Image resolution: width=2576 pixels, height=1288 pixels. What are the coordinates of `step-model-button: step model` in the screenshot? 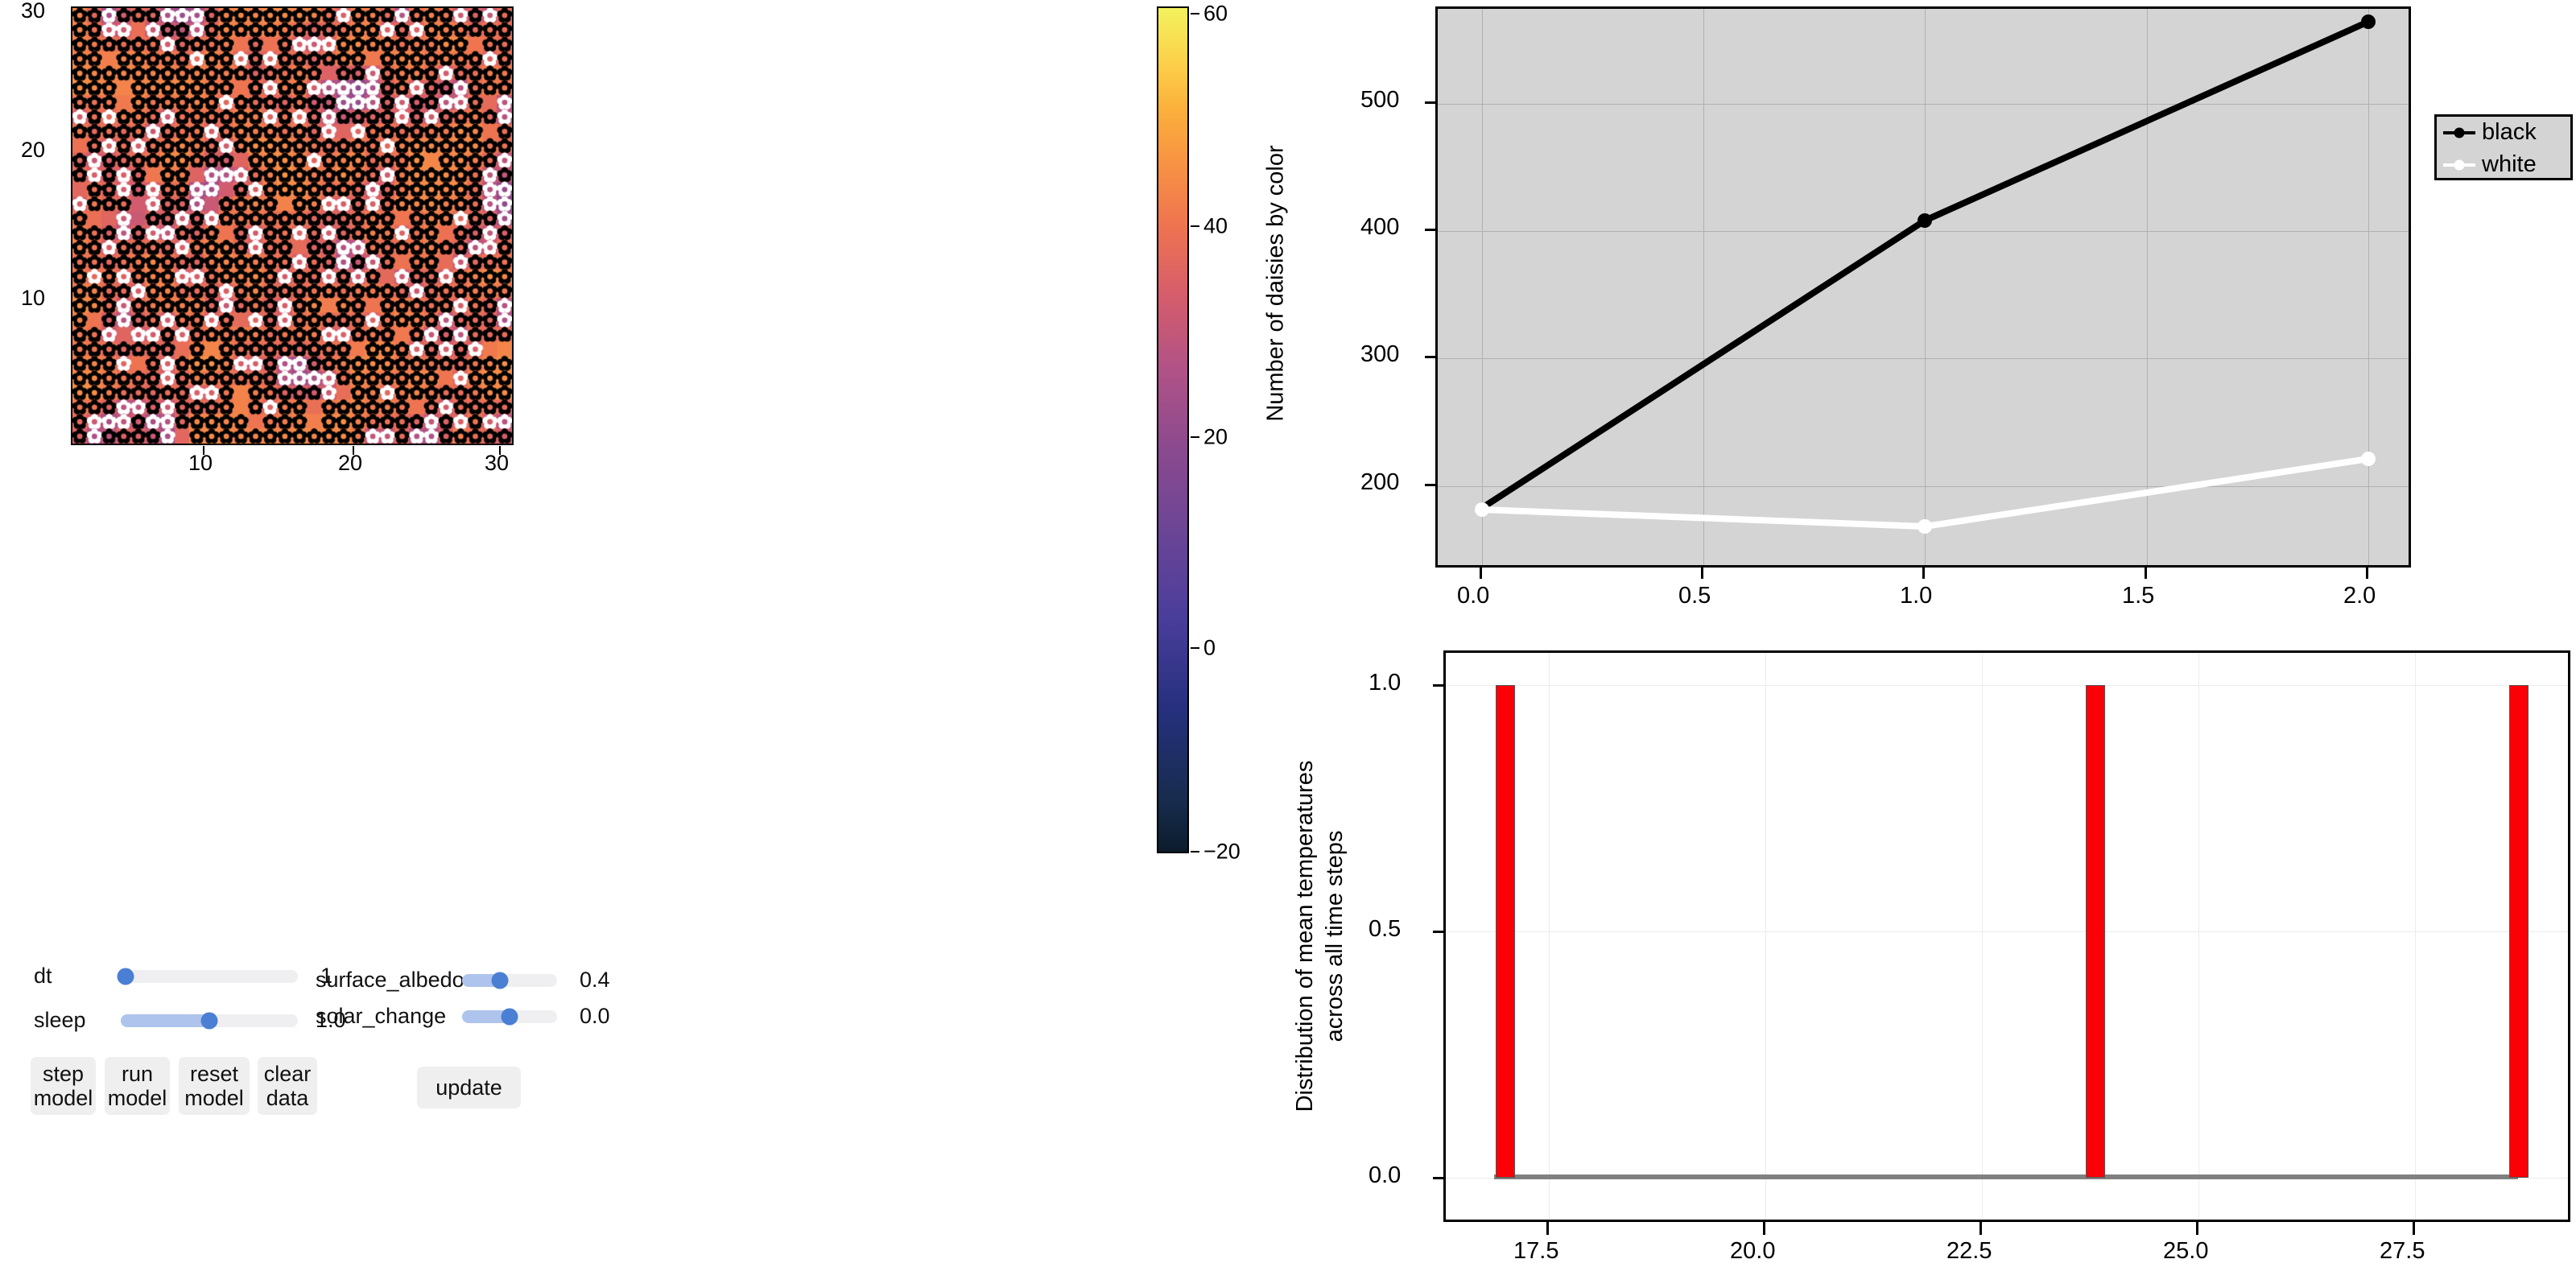 It's located at (63, 1086).